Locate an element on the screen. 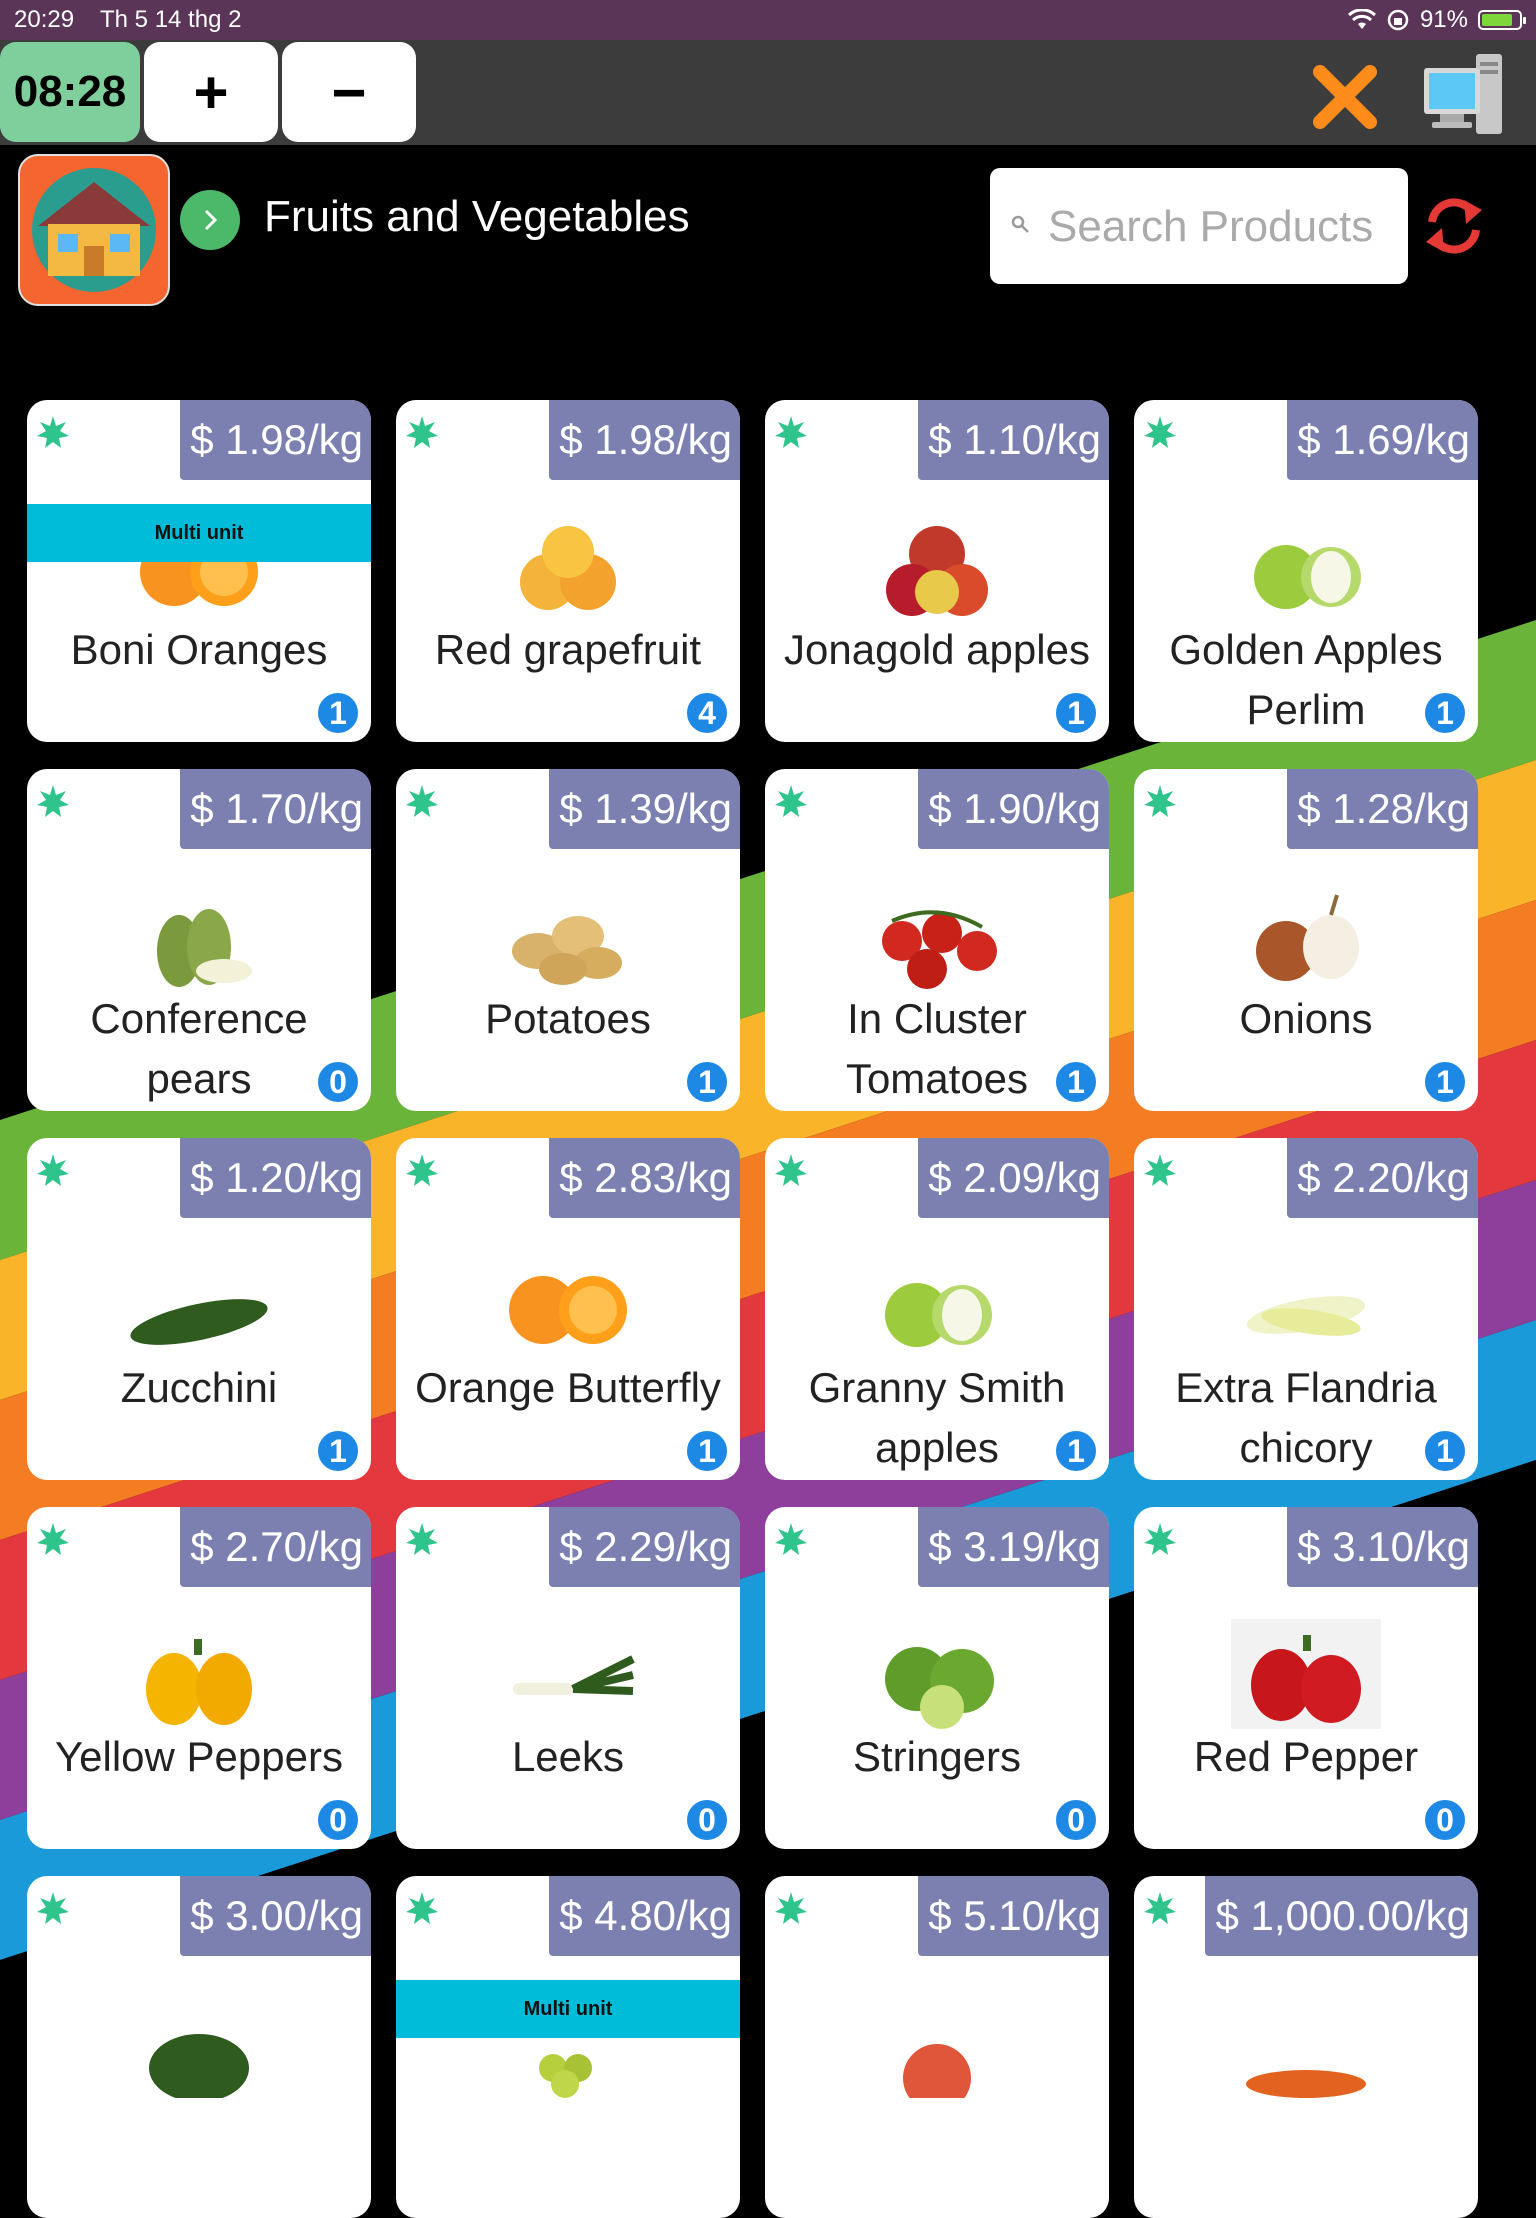 The width and height of the screenshot is (1536, 2218). product-price: $ 1.70/kg is located at coordinates (275, 809).